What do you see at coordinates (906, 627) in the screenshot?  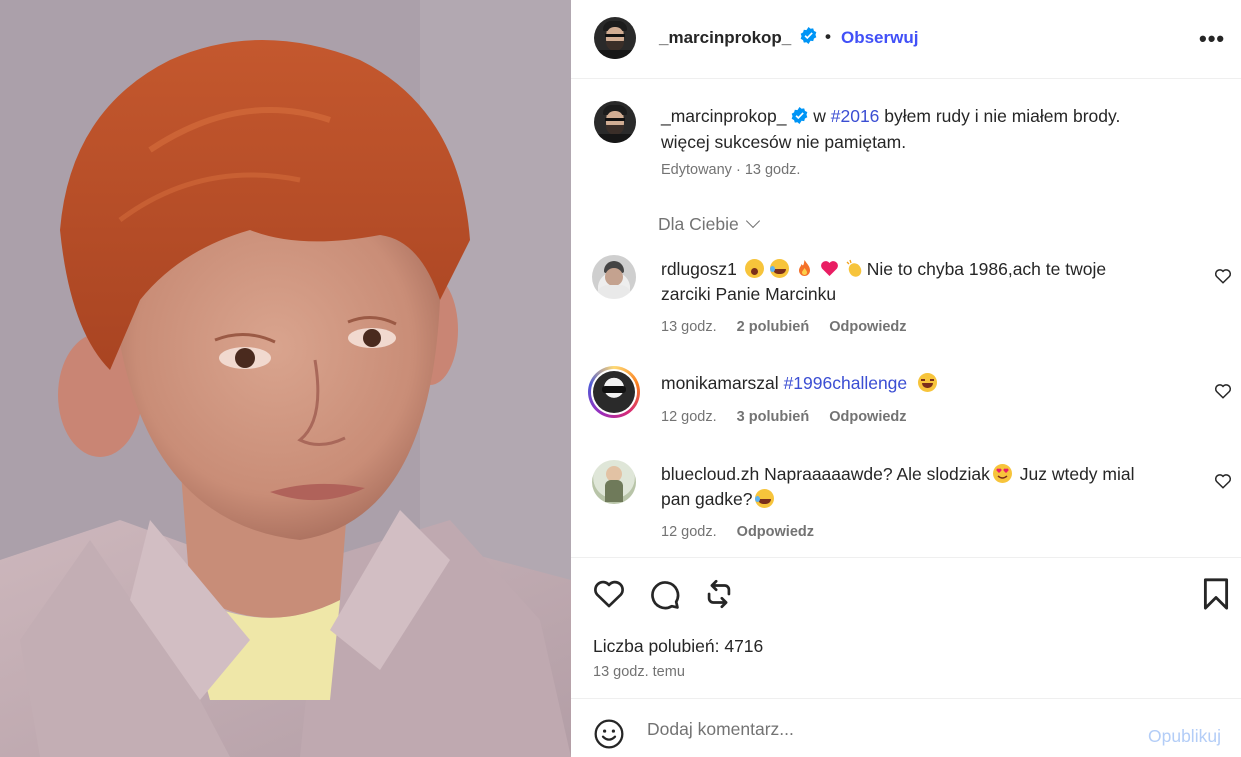 I see `post-actions: Liczba polubień: 4716 13 godz. temu` at bounding box center [906, 627].